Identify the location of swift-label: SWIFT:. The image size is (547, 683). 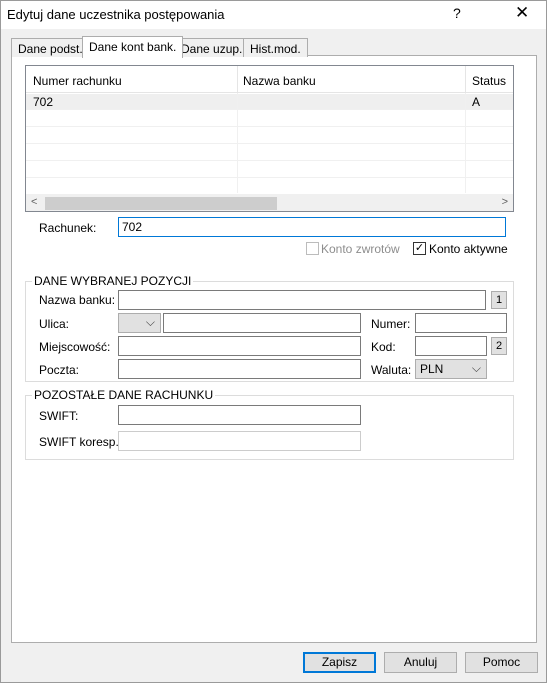
(59, 416).